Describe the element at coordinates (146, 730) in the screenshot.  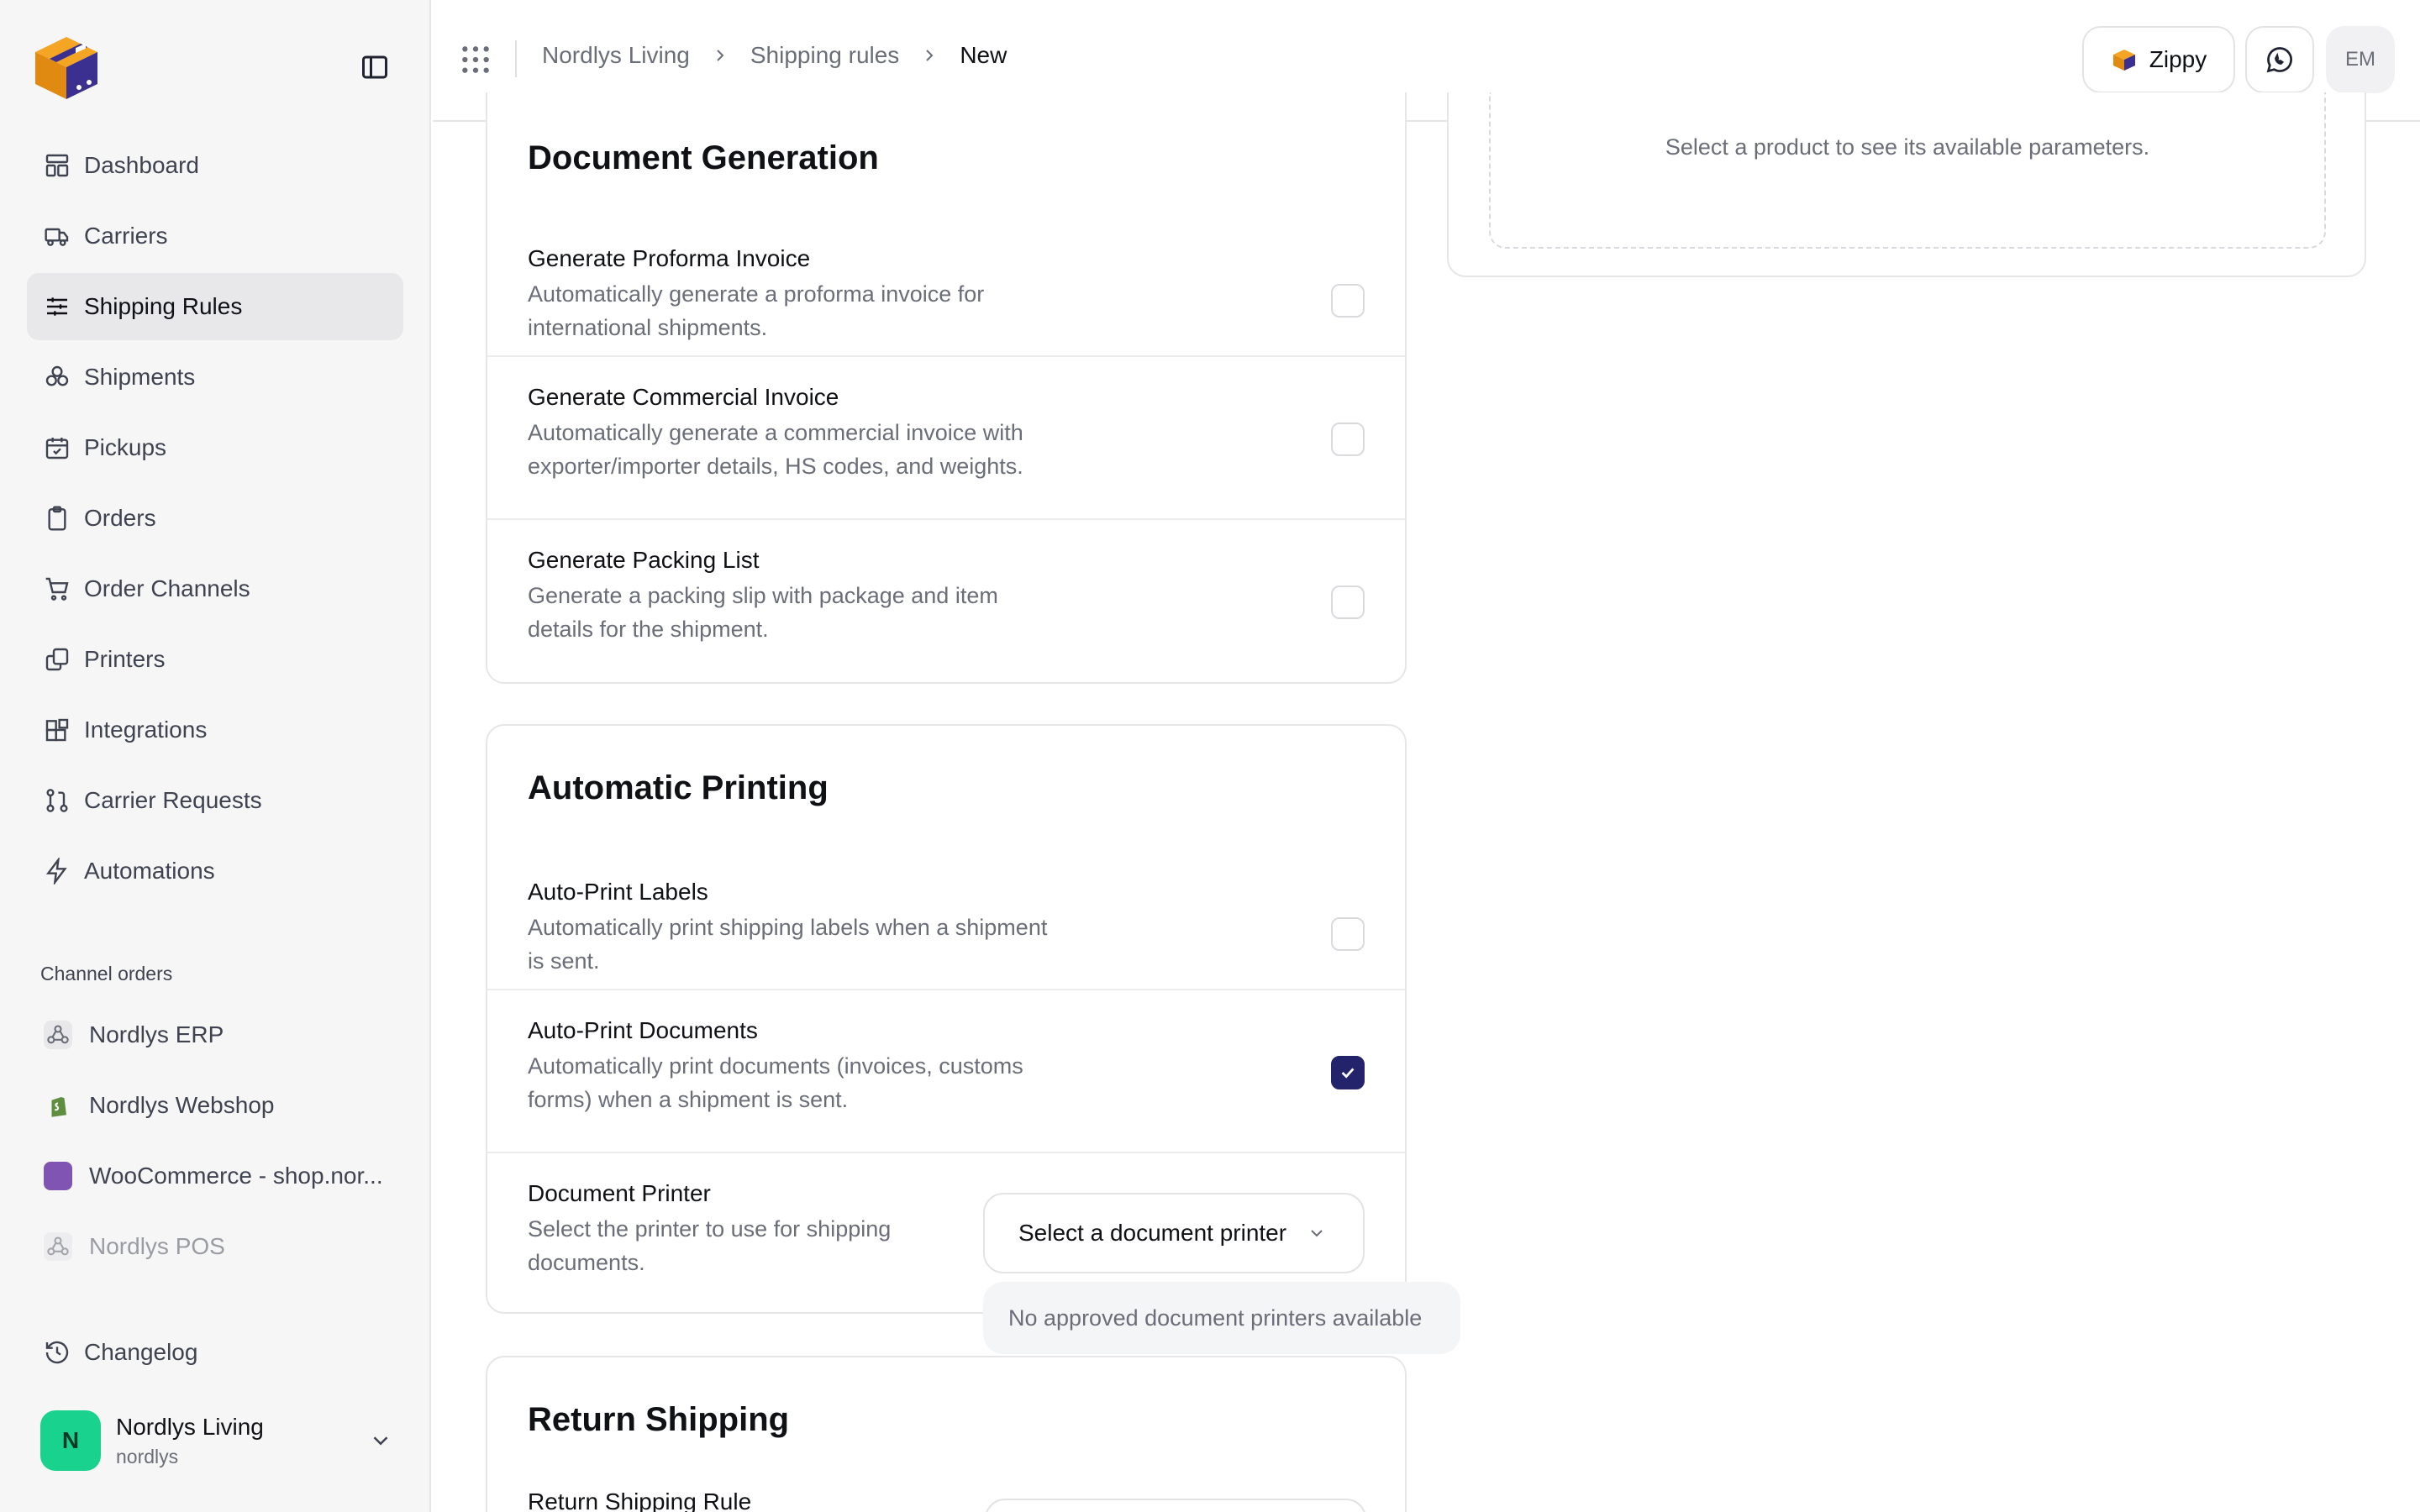
I see `sidebar-item-label: Integrations` at that location.